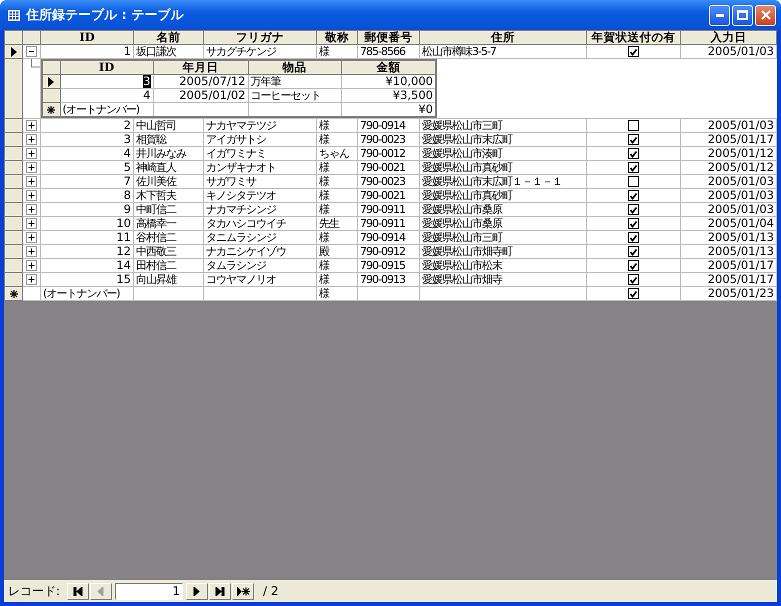 The image size is (781, 606). What do you see at coordinates (197, 591) in the screenshot?
I see `next-record-button` at bounding box center [197, 591].